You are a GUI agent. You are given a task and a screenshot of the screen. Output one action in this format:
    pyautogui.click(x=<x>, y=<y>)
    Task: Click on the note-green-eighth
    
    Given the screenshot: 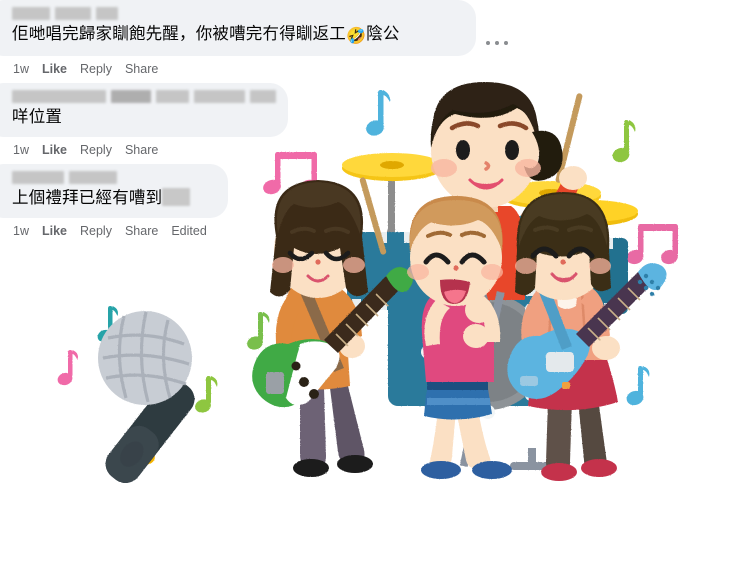 What is the action you would take?
    pyautogui.click(x=624, y=141)
    